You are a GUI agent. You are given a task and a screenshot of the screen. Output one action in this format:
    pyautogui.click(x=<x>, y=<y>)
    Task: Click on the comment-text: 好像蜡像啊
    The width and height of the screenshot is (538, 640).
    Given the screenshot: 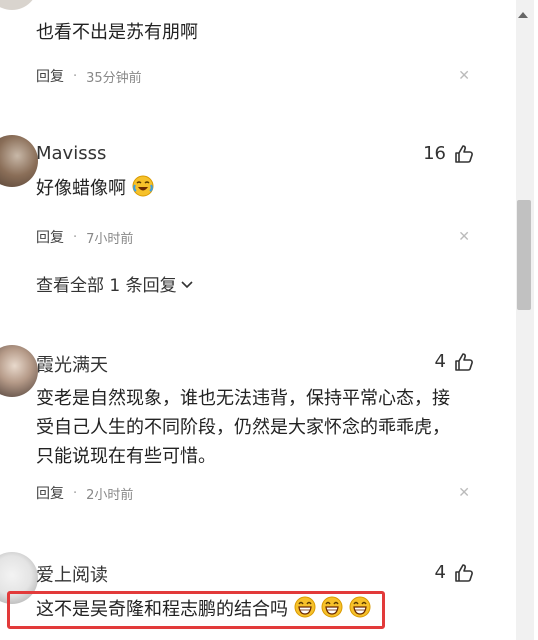 What is the action you would take?
    pyautogui.click(x=95, y=190)
    